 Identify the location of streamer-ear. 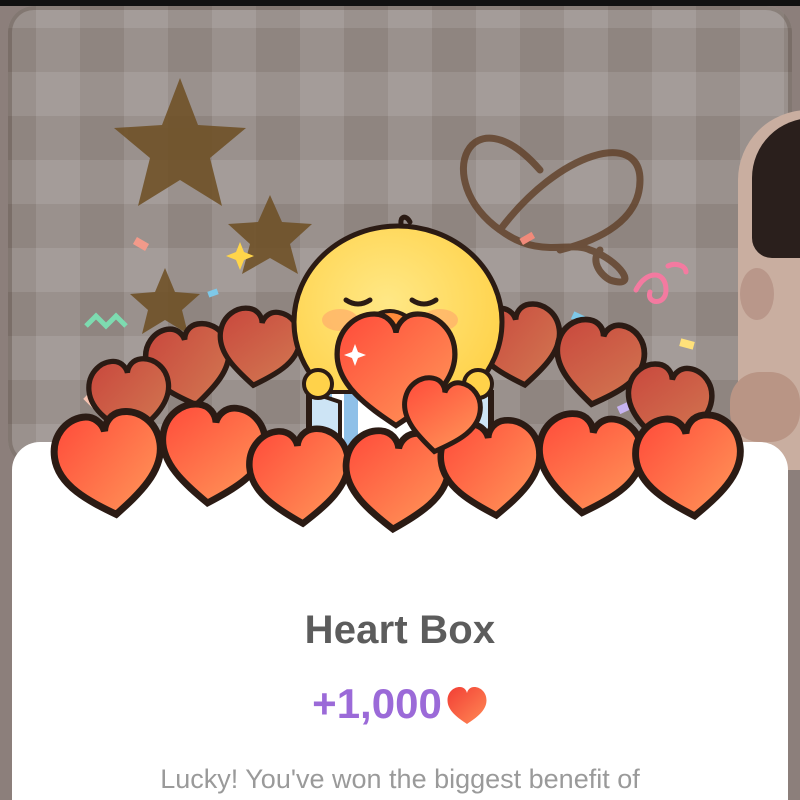
(757, 294).